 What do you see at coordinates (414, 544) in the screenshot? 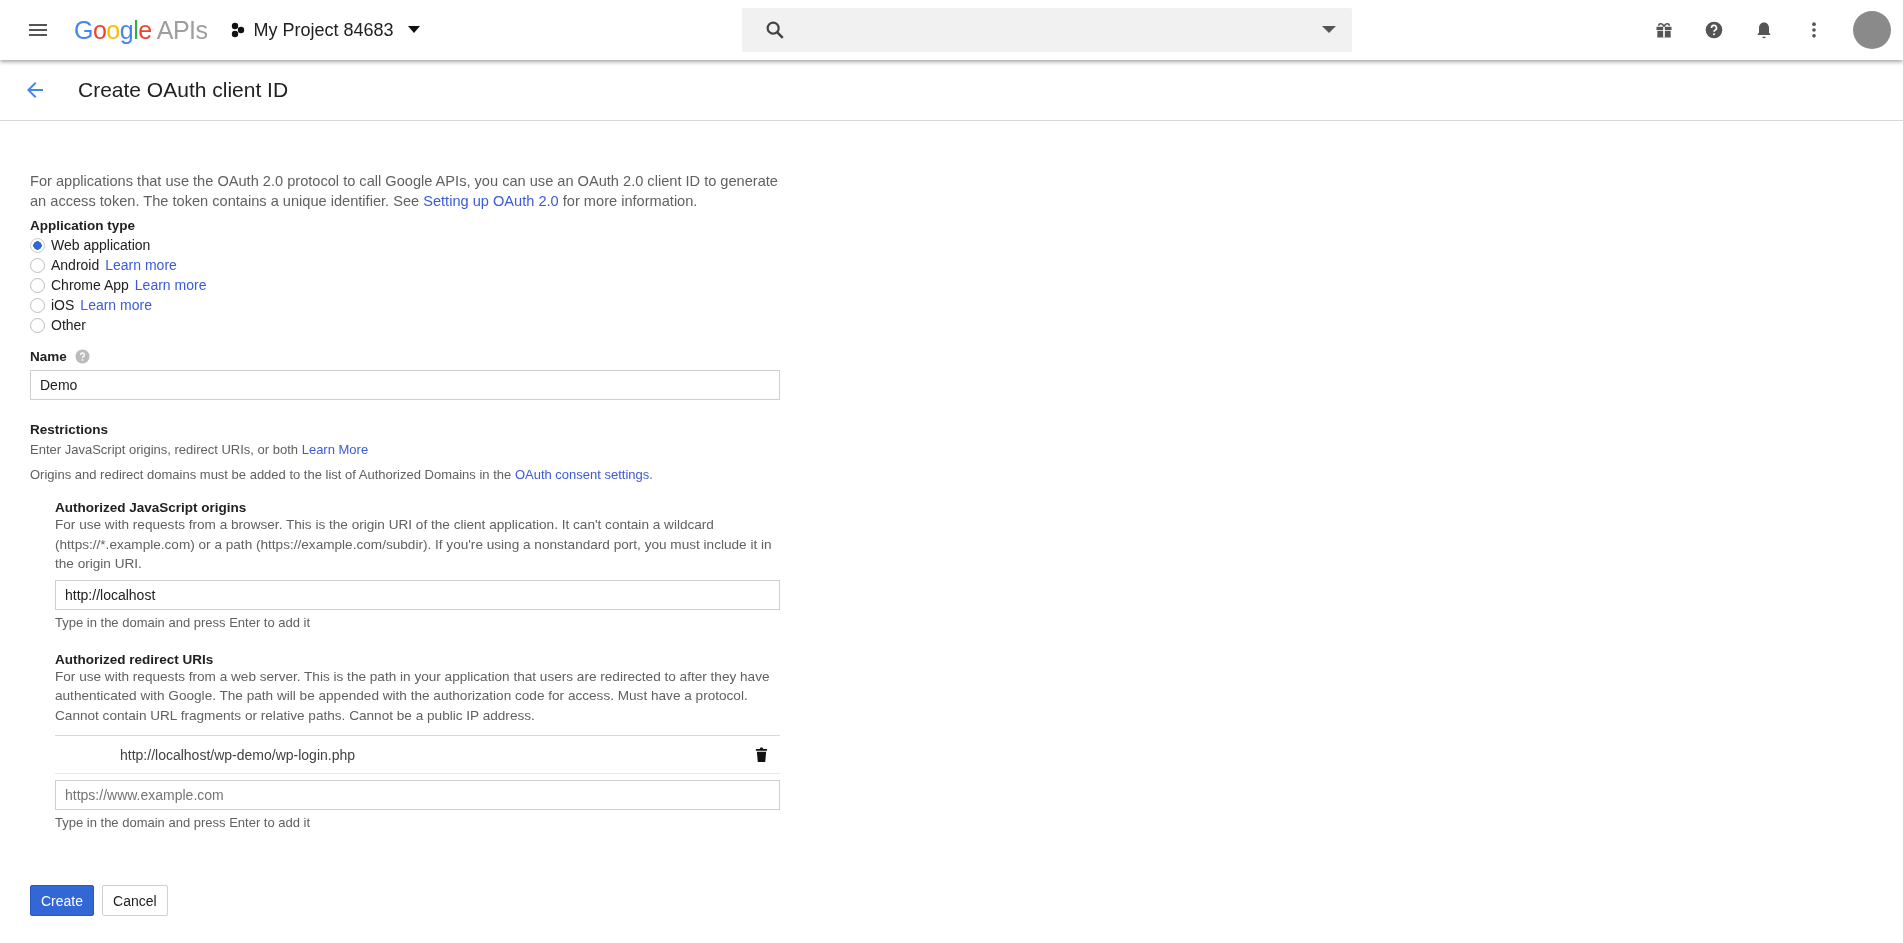
I see `subsection-description: For use with requests from a browser. This is the origin URI of the client application. It can't contain a wildcard (https://*.example.com) or a path (https://example.com/subdir). If you're using a nonstandard port, you must include it in the origin URI.` at bounding box center [414, 544].